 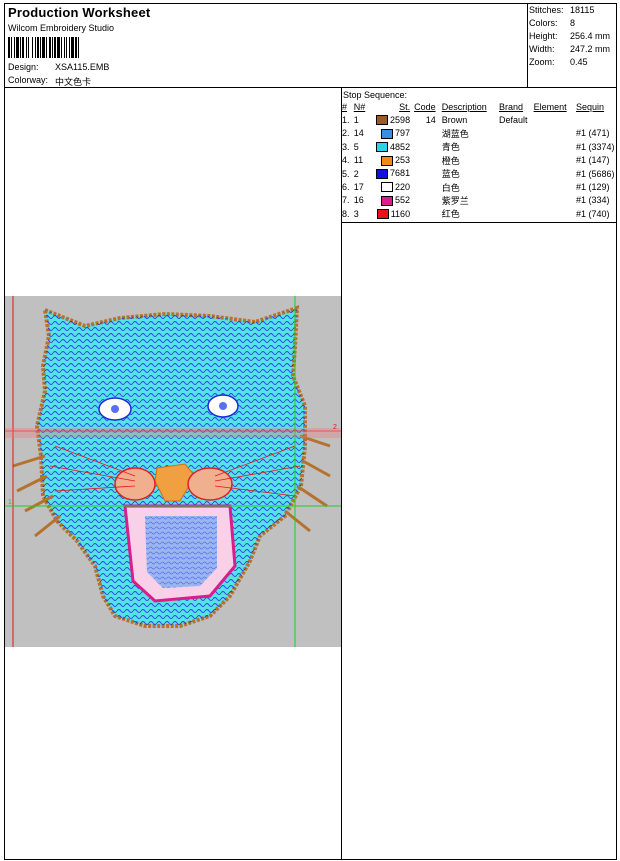 I want to click on stop-sequence-row: 1. 1 2598 14 Brown Default, so click(x=479, y=119).